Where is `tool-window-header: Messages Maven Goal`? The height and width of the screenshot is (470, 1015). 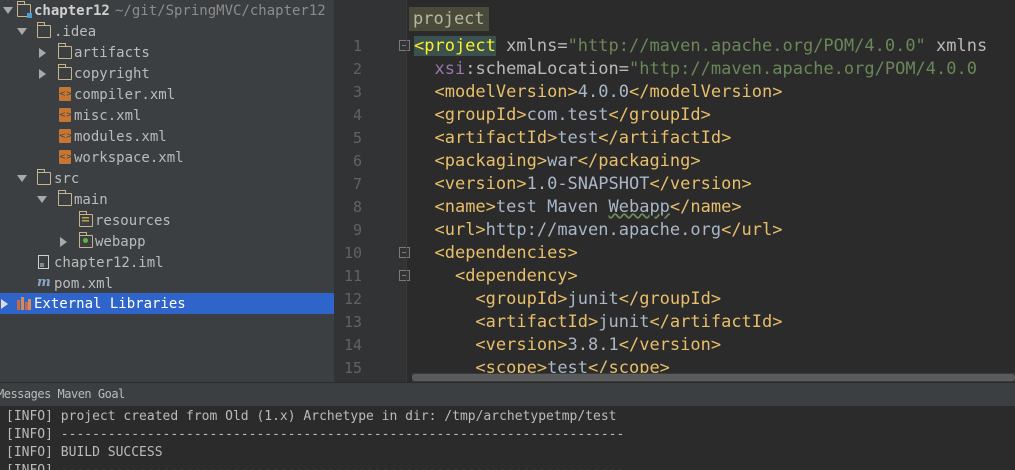
tool-window-header: Messages Maven Goal is located at coordinates (507, 394).